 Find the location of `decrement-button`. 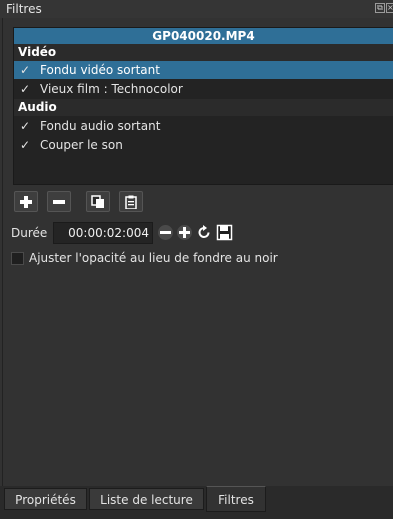

decrement-button is located at coordinates (165, 232).